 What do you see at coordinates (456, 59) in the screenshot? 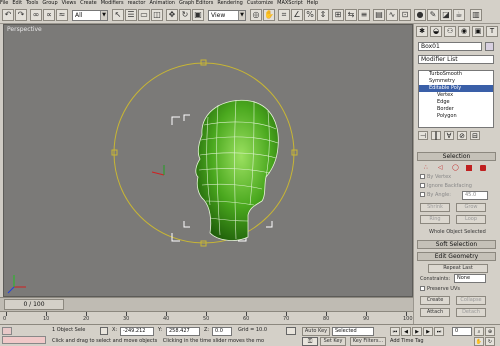
I see `modifier-list-dropdown: Modifier List` at bounding box center [456, 59].